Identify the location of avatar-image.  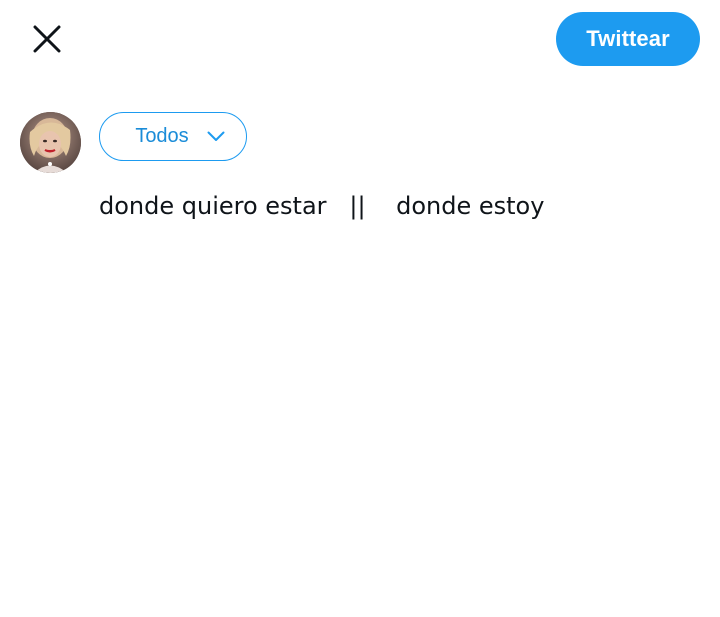
(50, 142).